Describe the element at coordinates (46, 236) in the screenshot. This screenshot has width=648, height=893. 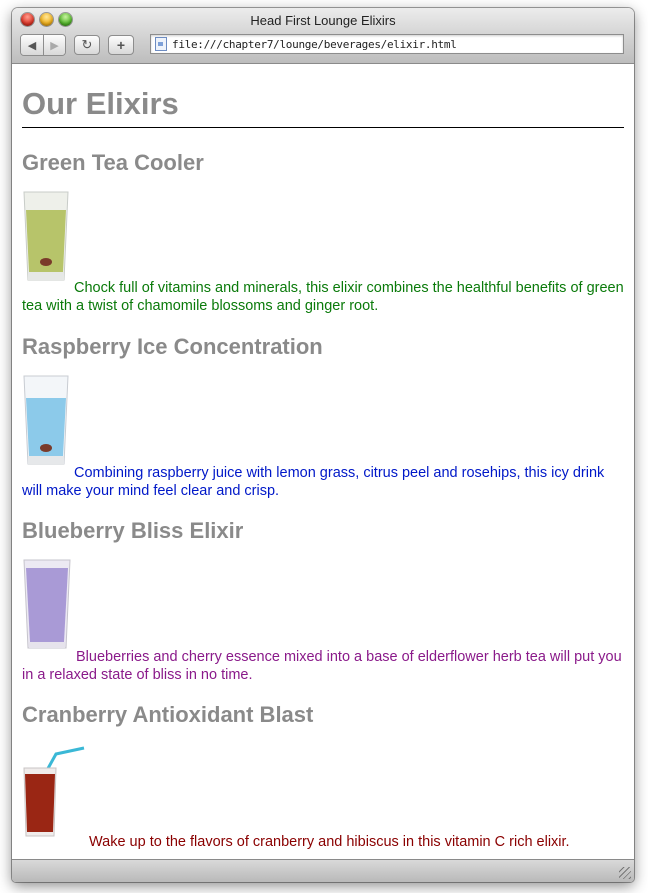
I see `green-tea-glass-image` at that location.